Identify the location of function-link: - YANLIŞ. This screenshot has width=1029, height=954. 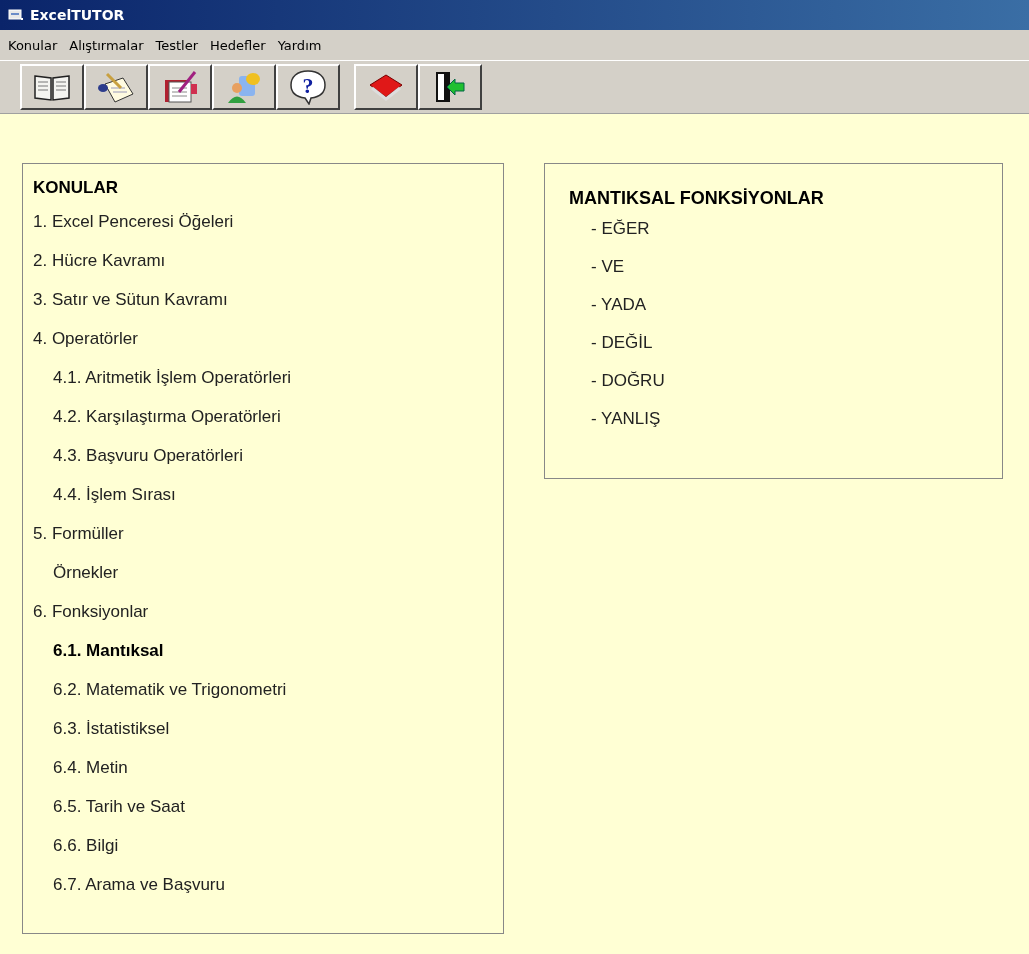
(626, 419).